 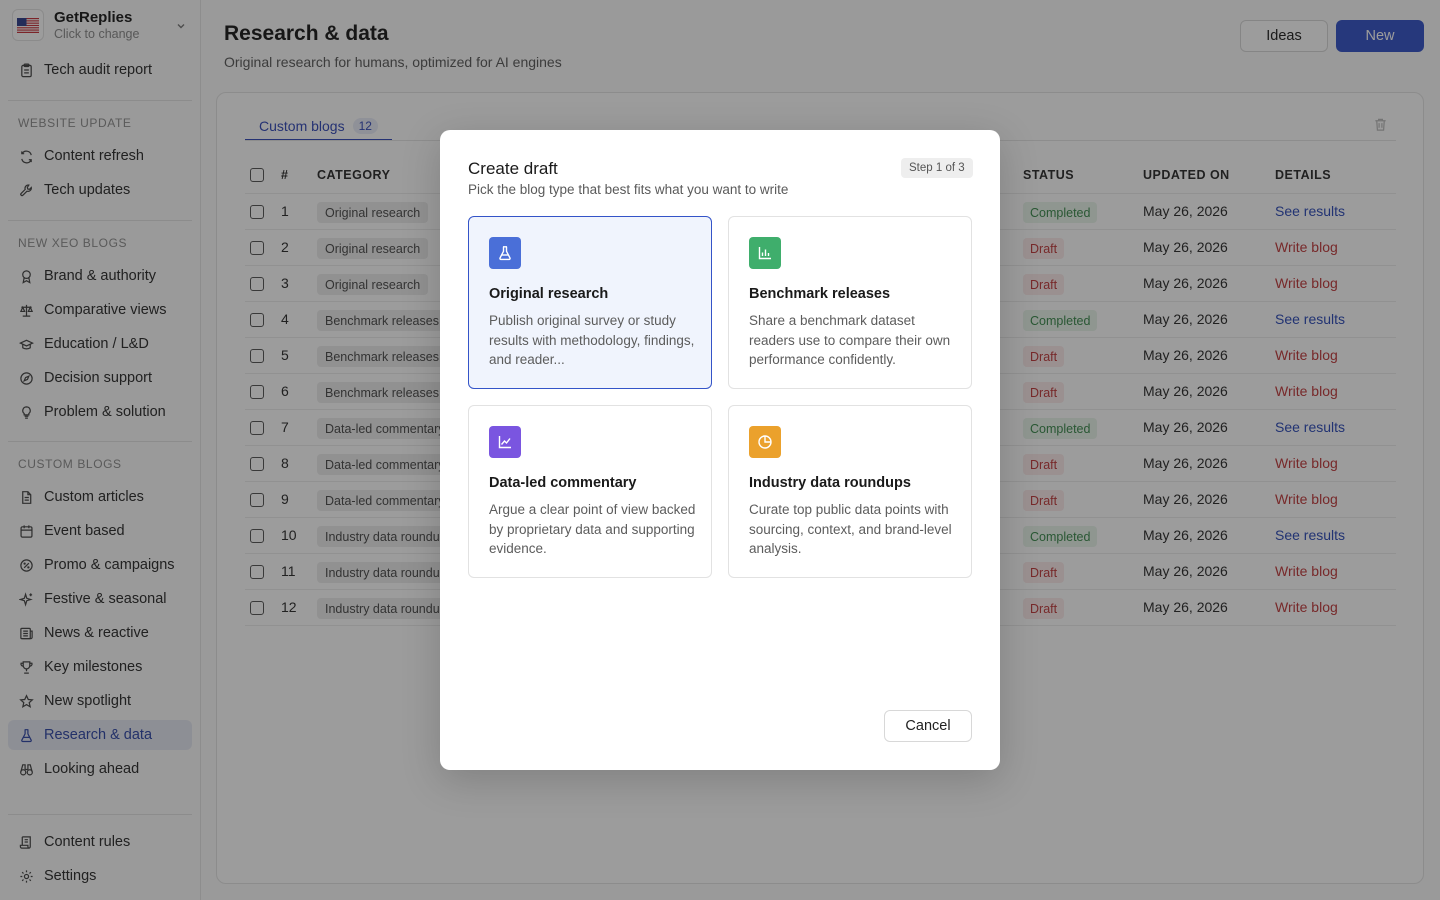 What do you see at coordinates (563, 483) in the screenshot?
I see `card-title: Data-led commentary` at bounding box center [563, 483].